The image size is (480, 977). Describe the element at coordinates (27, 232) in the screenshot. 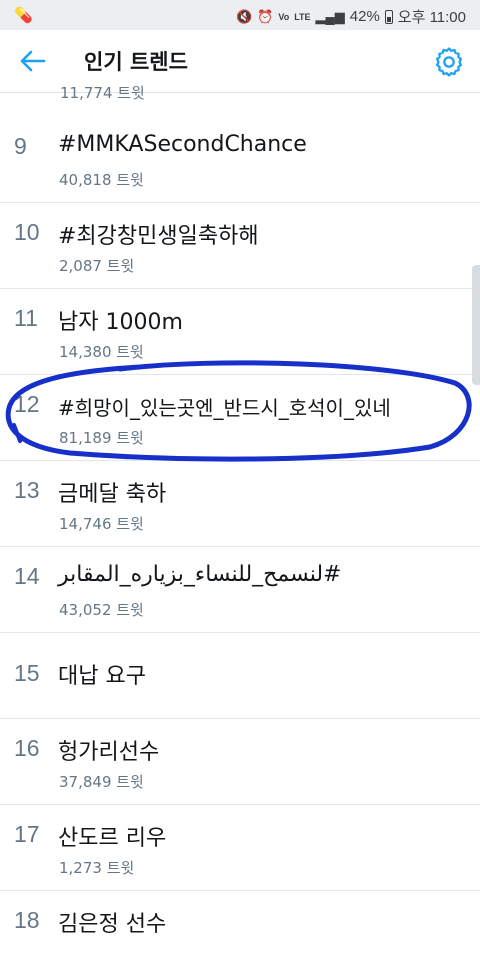

I see `trend-rank: 10` at that location.